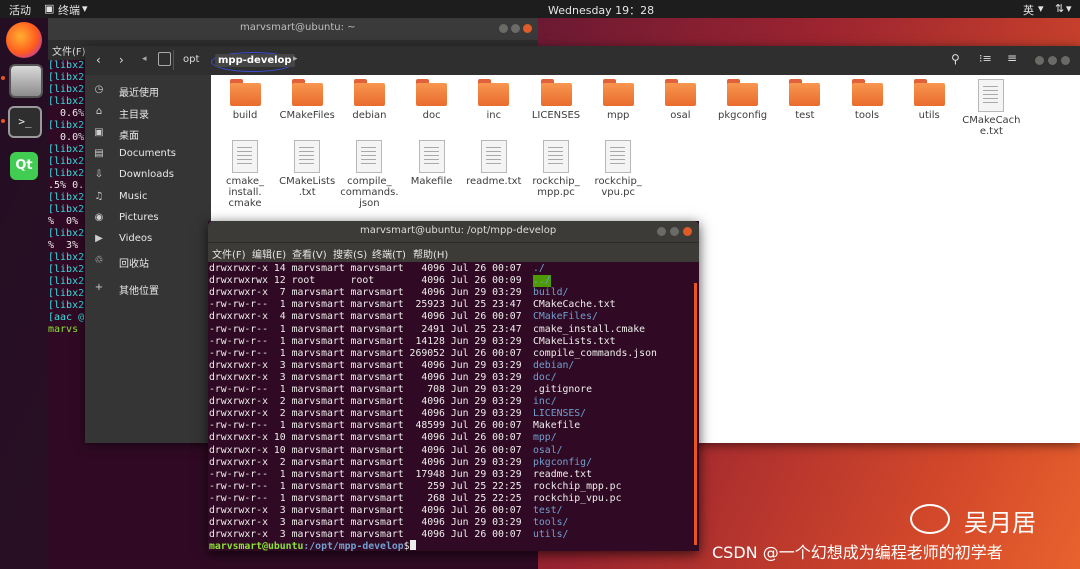 Image resolution: width=1080 pixels, height=569 pixels. What do you see at coordinates (430, 253) in the screenshot?
I see `menu-help: 帮助(H)` at bounding box center [430, 253].